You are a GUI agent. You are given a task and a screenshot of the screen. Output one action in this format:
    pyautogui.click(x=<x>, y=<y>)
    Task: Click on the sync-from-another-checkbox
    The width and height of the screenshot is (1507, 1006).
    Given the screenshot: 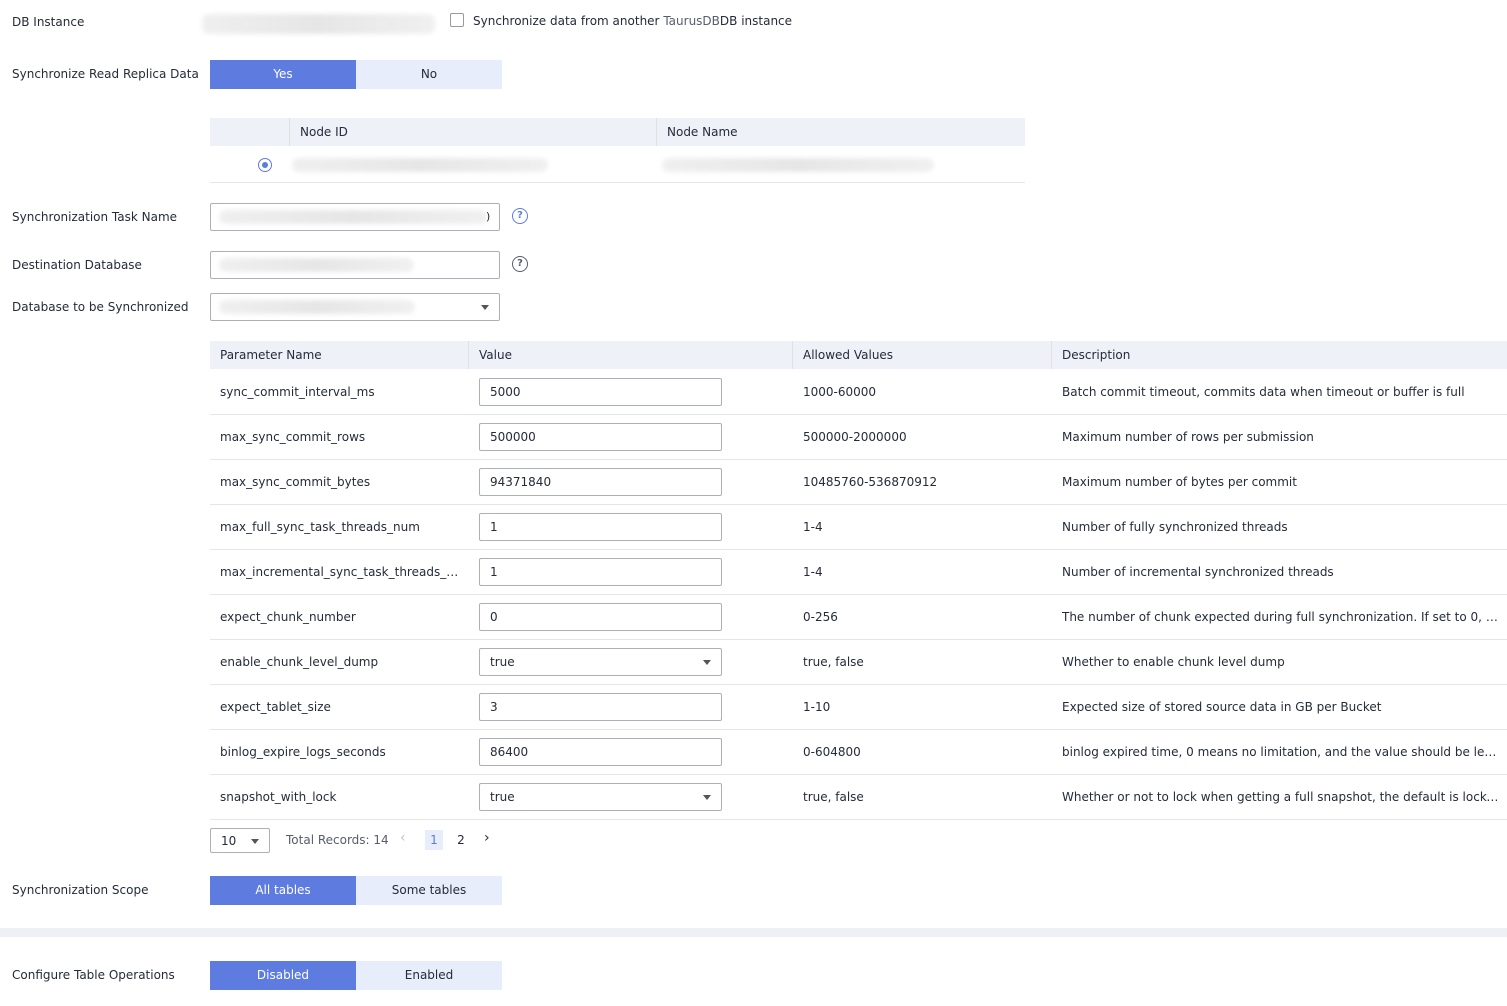 What is the action you would take?
    pyautogui.click(x=457, y=20)
    